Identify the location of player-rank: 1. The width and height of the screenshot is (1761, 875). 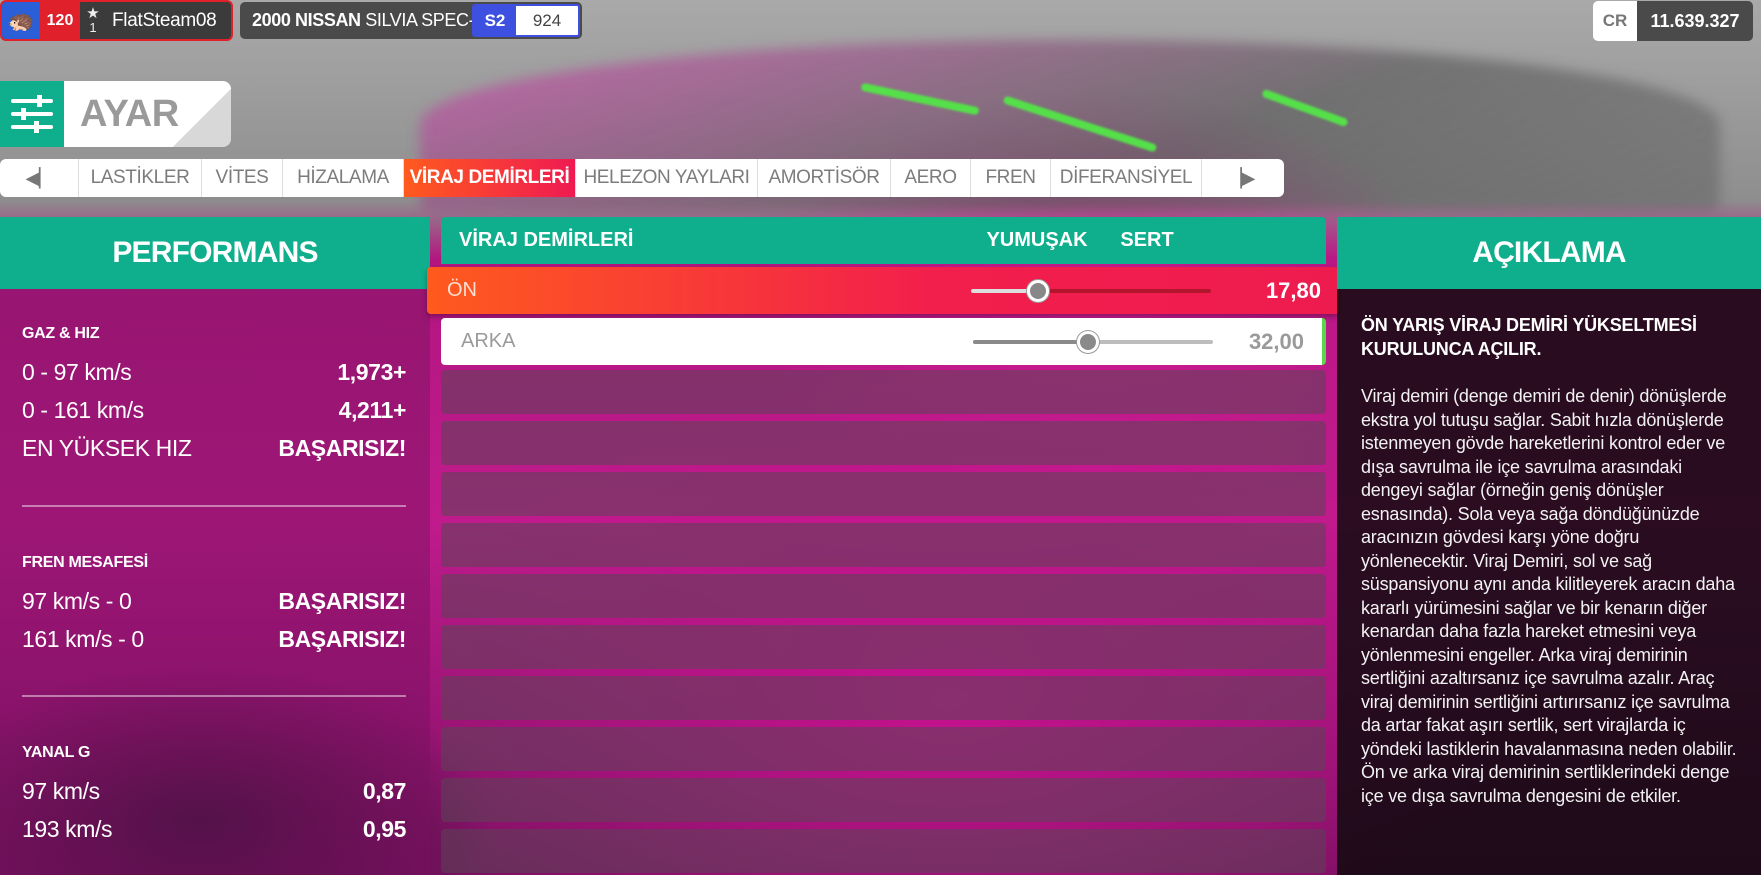
(93, 27).